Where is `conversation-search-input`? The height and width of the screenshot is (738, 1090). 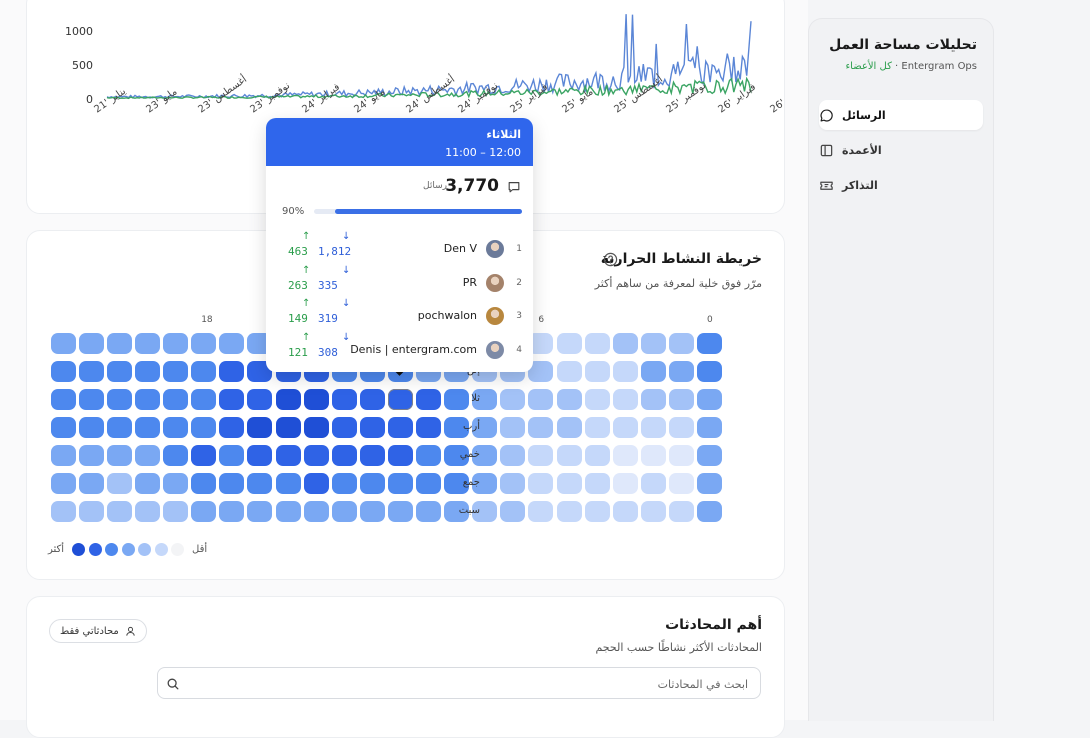 conversation-search-input is located at coordinates (468, 684).